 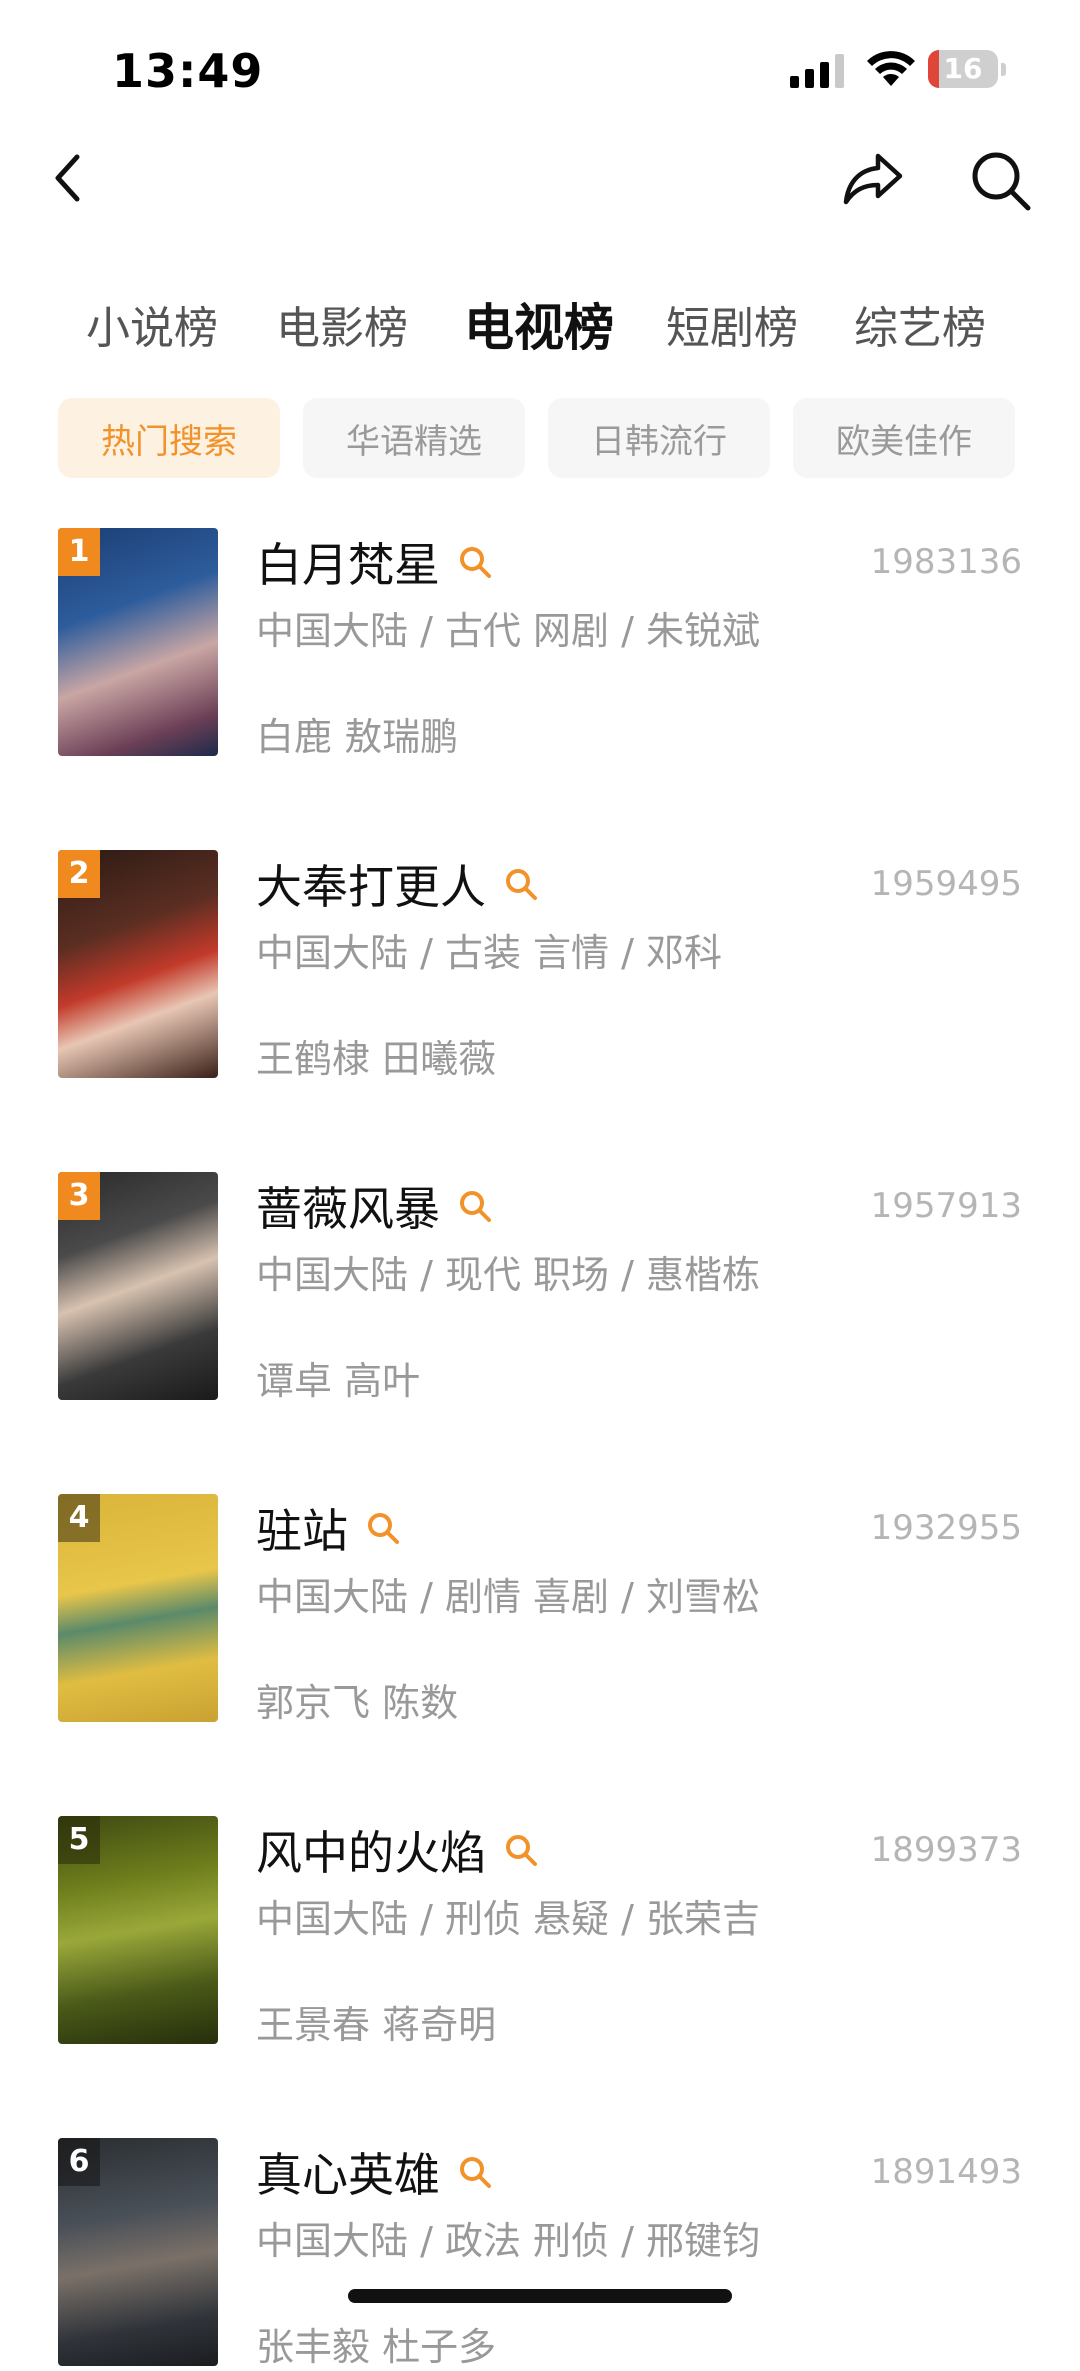 What do you see at coordinates (946, 2172) in the screenshot?
I see `hot-score: 1891493` at bounding box center [946, 2172].